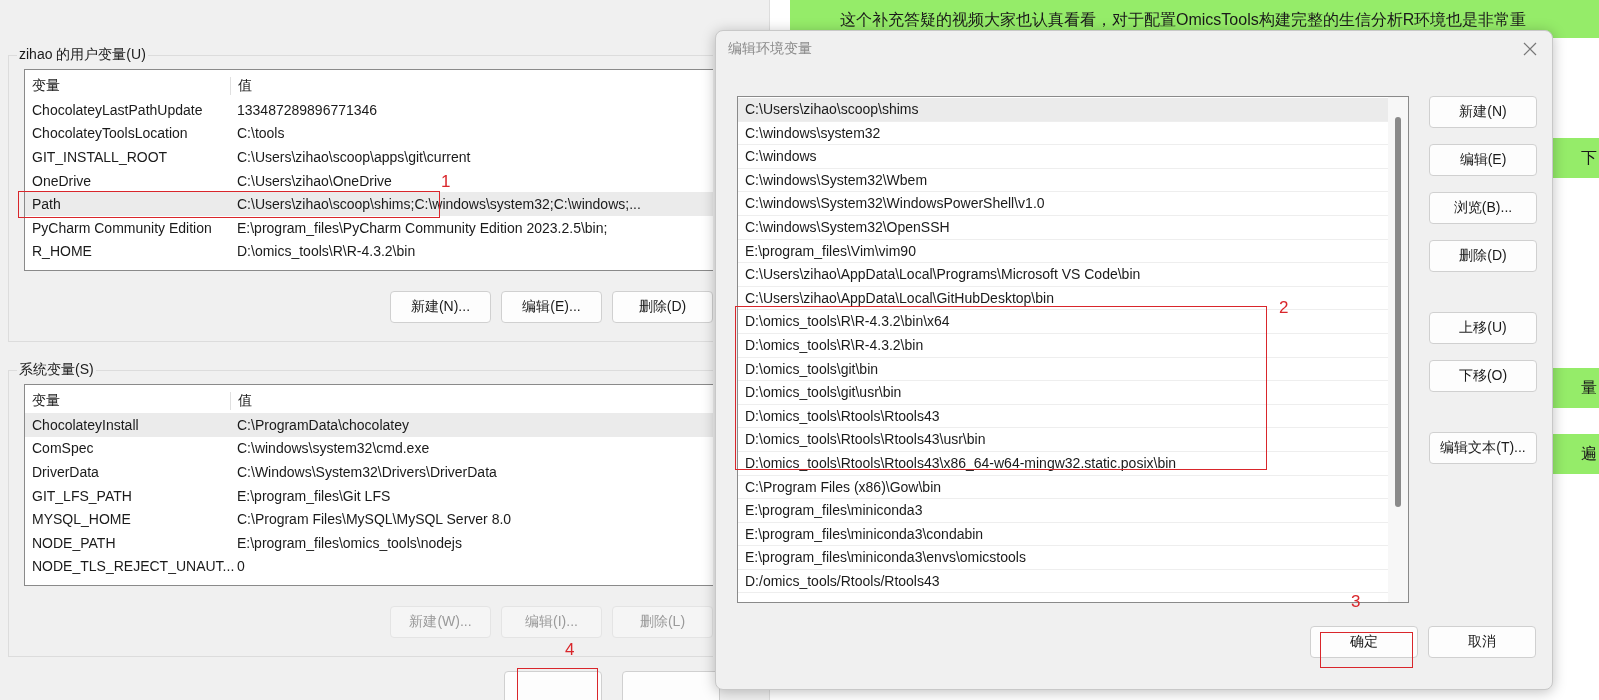 This screenshot has height=700, width=1599. I want to click on action-button: 上移(U), so click(1483, 328).